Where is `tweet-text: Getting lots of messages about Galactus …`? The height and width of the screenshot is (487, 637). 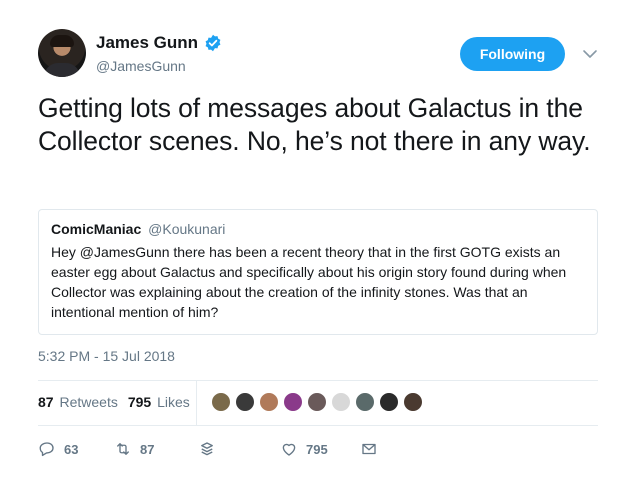 tweet-text: Getting lots of messages about Galactus … is located at coordinates (314, 124).